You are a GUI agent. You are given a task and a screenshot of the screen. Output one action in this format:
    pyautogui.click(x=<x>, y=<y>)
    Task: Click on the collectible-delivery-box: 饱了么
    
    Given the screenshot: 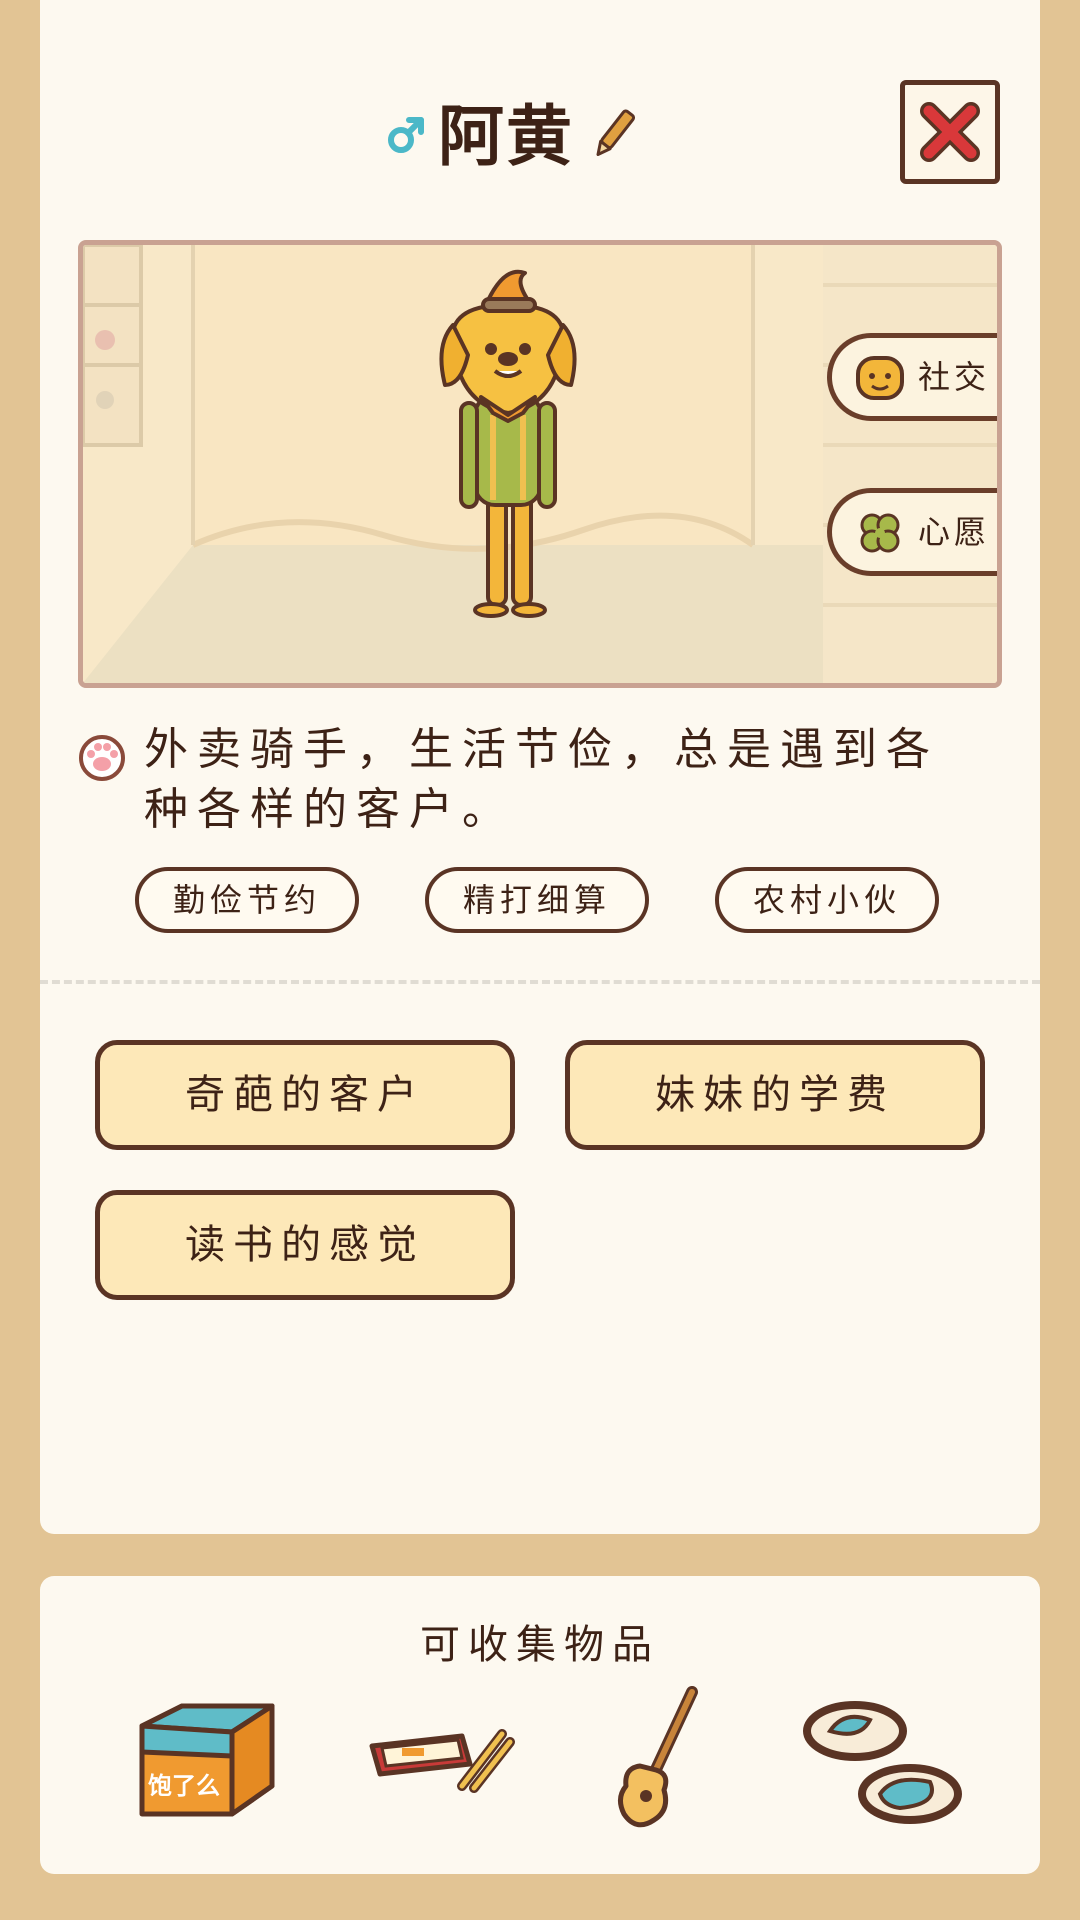 What is the action you would take?
    pyautogui.click(x=207, y=1761)
    